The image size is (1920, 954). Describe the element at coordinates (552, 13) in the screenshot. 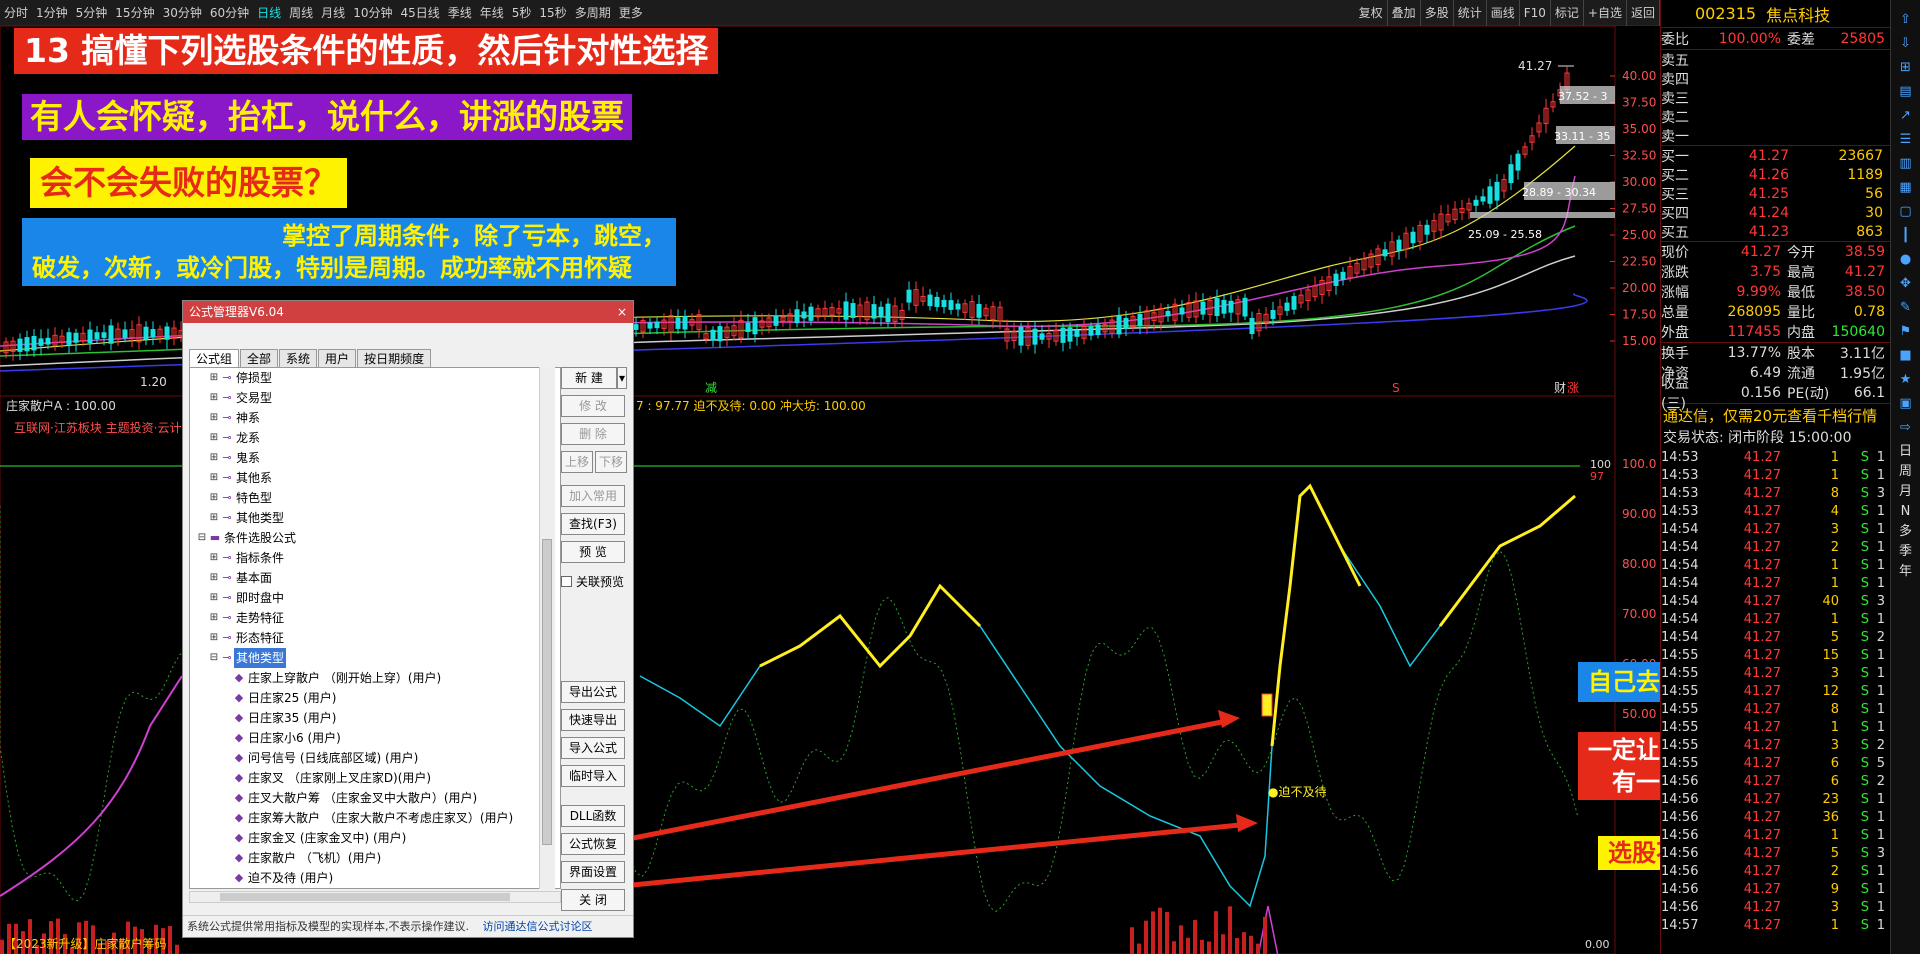

I see `period-tab: 15秒` at that location.